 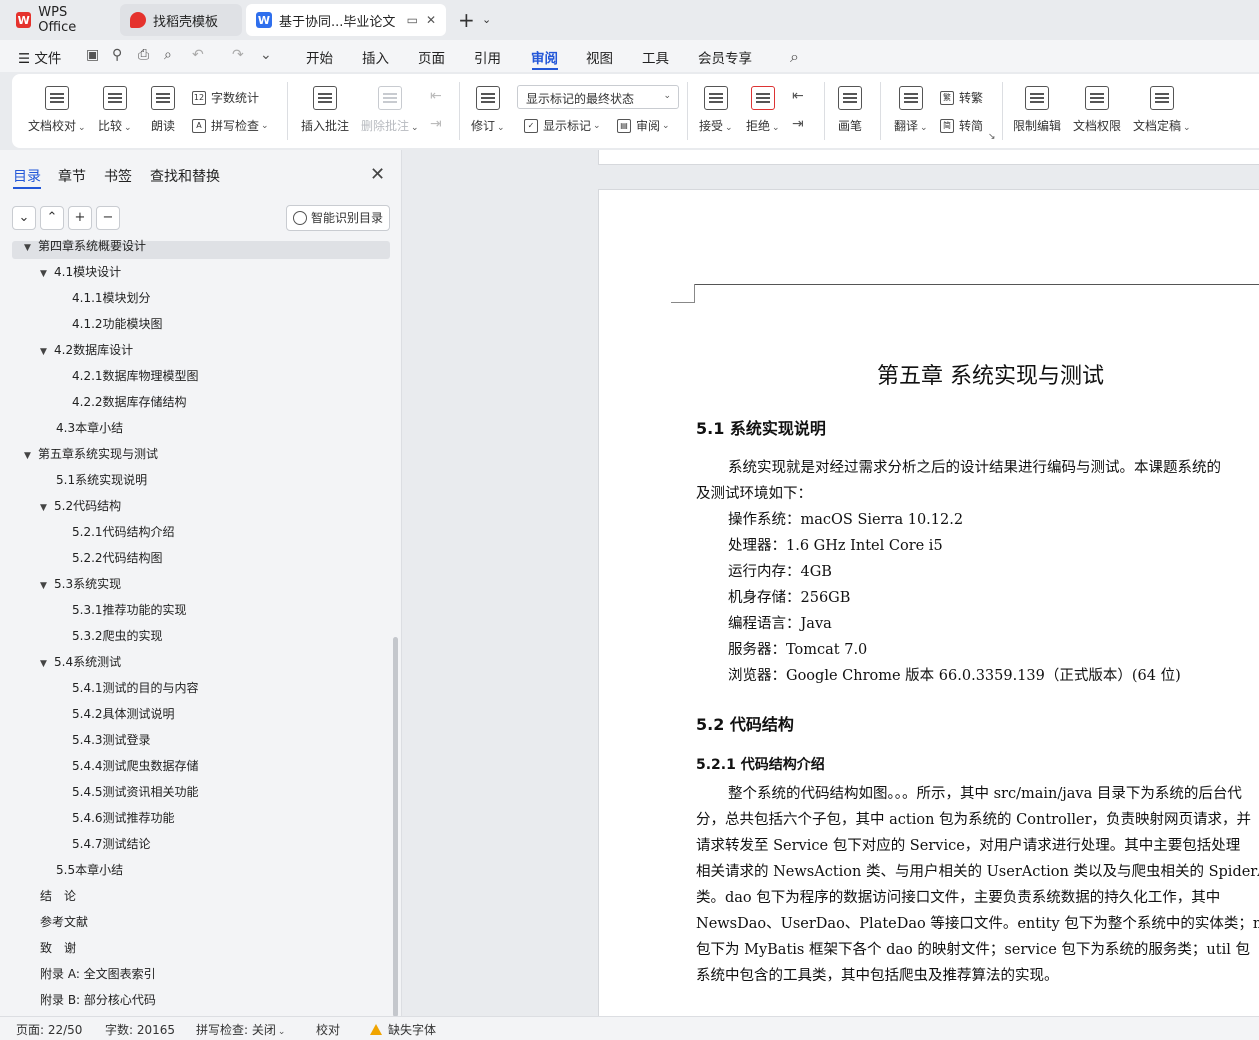 What do you see at coordinates (143, 55) in the screenshot?
I see `print-icon: ⎙` at bounding box center [143, 55].